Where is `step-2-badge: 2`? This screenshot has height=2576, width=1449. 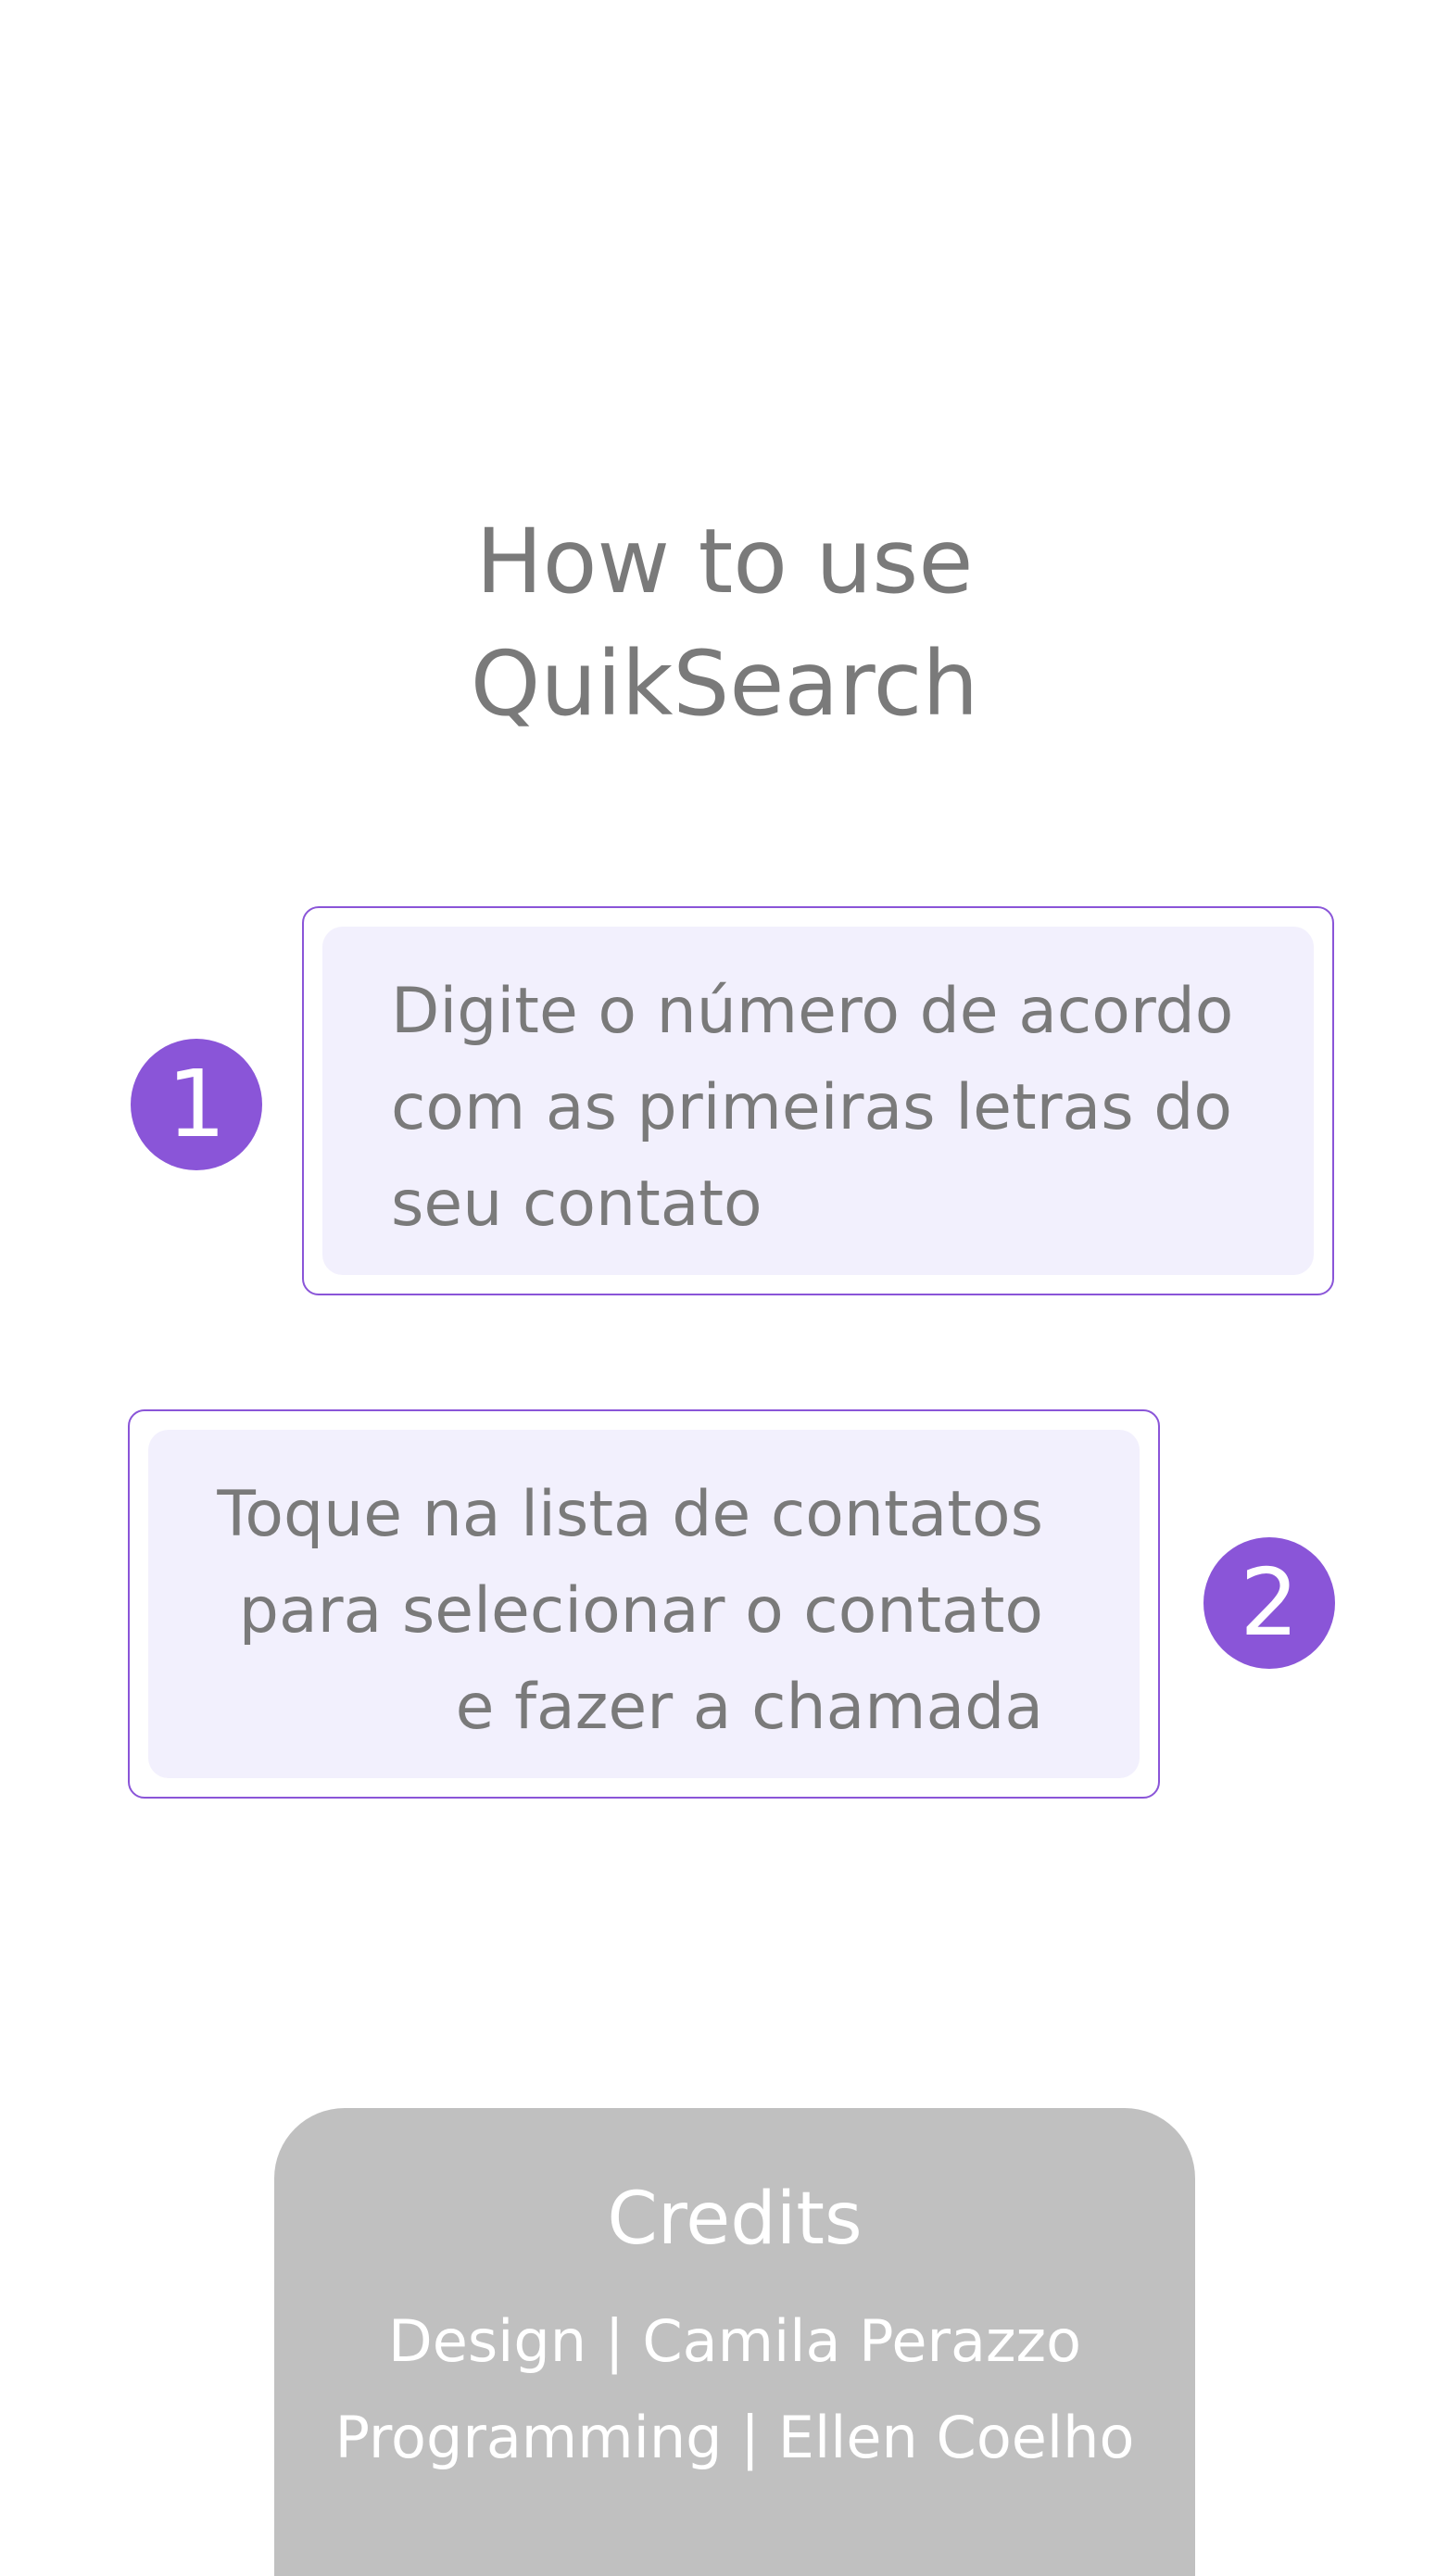
step-2-badge: 2 is located at coordinates (1269, 1603).